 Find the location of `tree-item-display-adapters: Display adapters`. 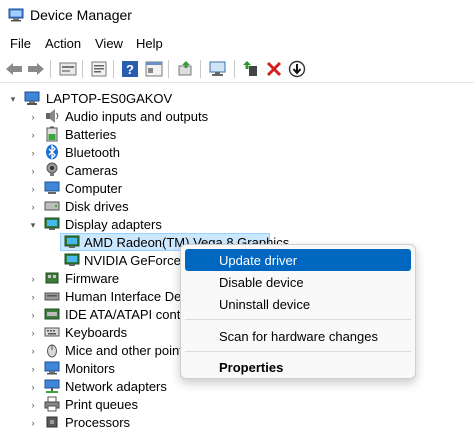

tree-item-display-adapters: Display adapters is located at coordinates (113, 224).